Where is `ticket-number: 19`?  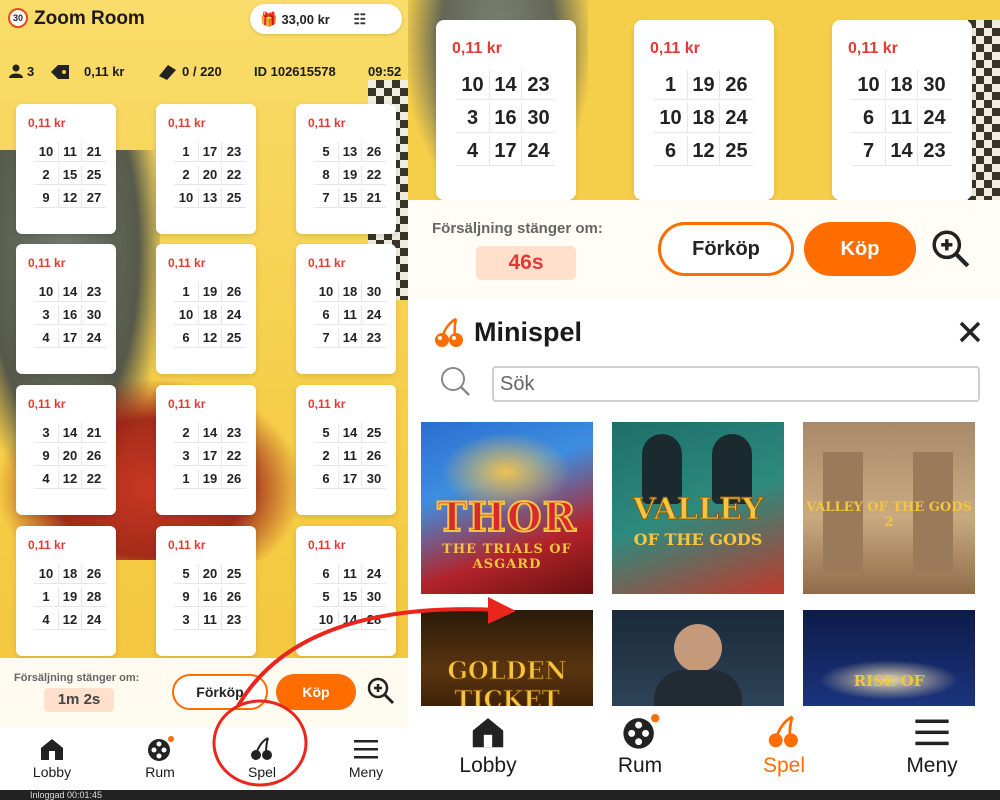 ticket-number: 19 is located at coordinates (210, 479).